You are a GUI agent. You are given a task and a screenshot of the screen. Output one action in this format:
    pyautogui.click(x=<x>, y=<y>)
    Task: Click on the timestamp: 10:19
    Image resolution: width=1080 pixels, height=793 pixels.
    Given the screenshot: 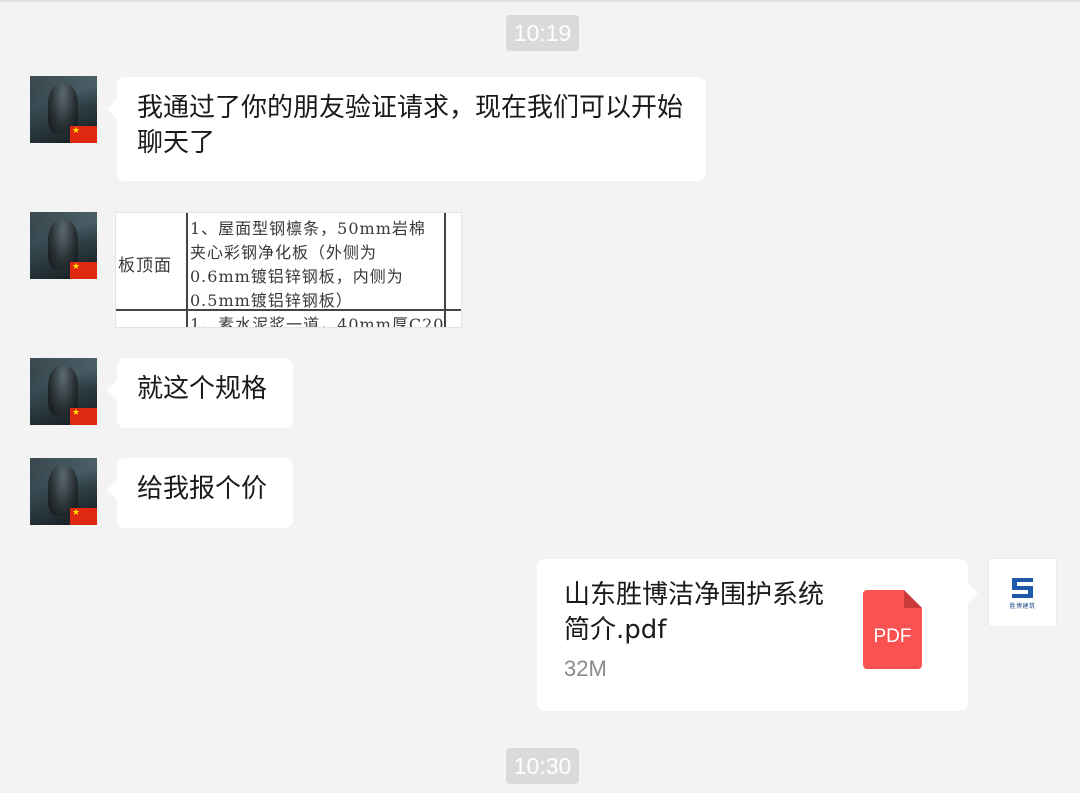 What is the action you would take?
    pyautogui.click(x=542, y=33)
    